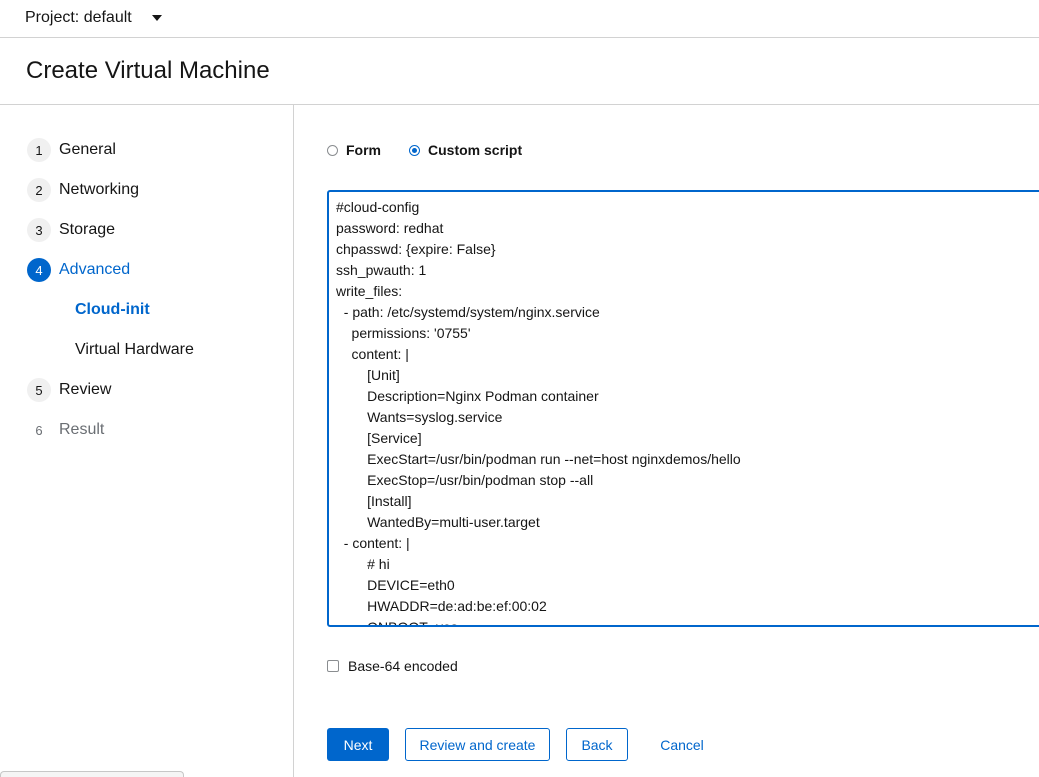 The width and height of the screenshot is (1039, 777). What do you see at coordinates (519, 19) in the screenshot?
I see `project-bar: Project: default` at bounding box center [519, 19].